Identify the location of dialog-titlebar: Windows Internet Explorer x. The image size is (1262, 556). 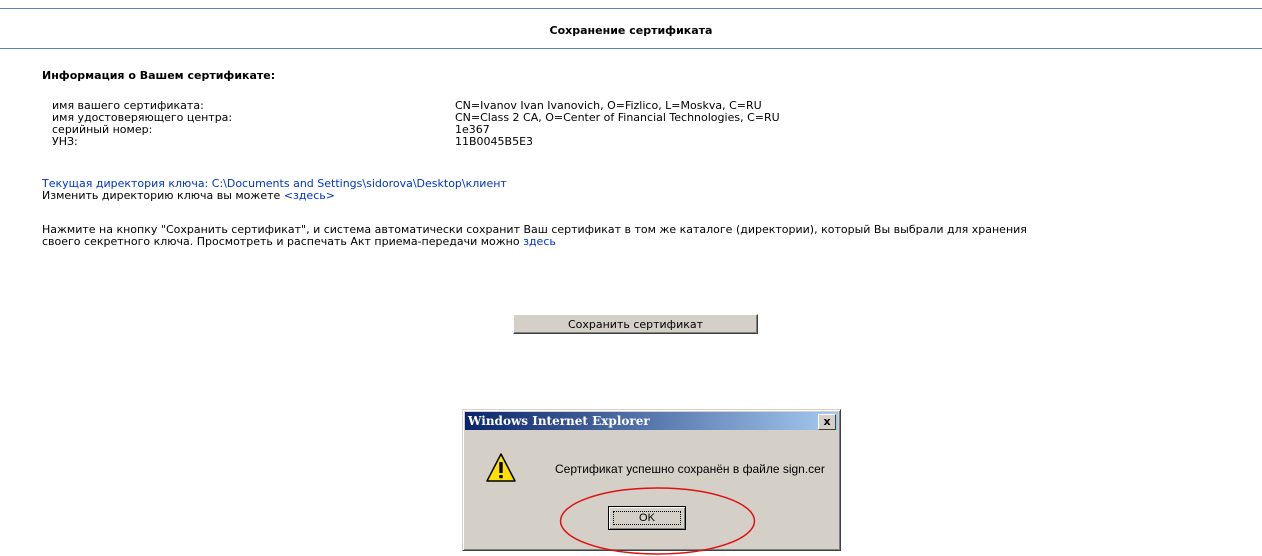
(651, 421).